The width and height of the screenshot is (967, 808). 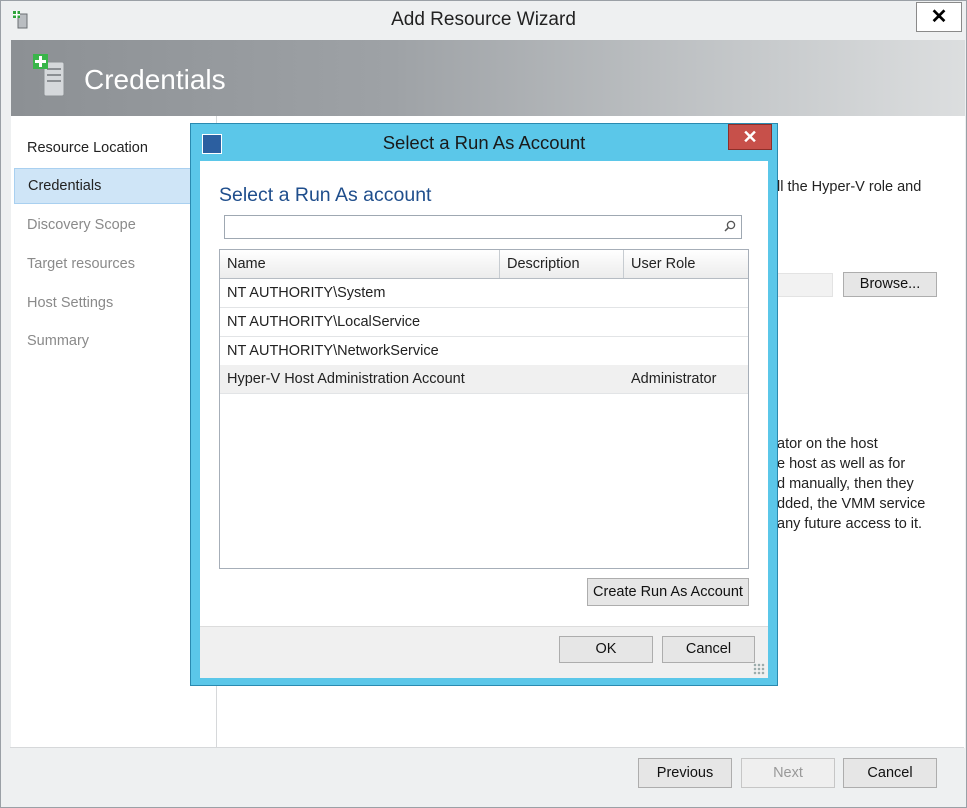 What do you see at coordinates (58, 341) in the screenshot?
I see `nav-item-summary: Summary` at bounding box center [58, 341].